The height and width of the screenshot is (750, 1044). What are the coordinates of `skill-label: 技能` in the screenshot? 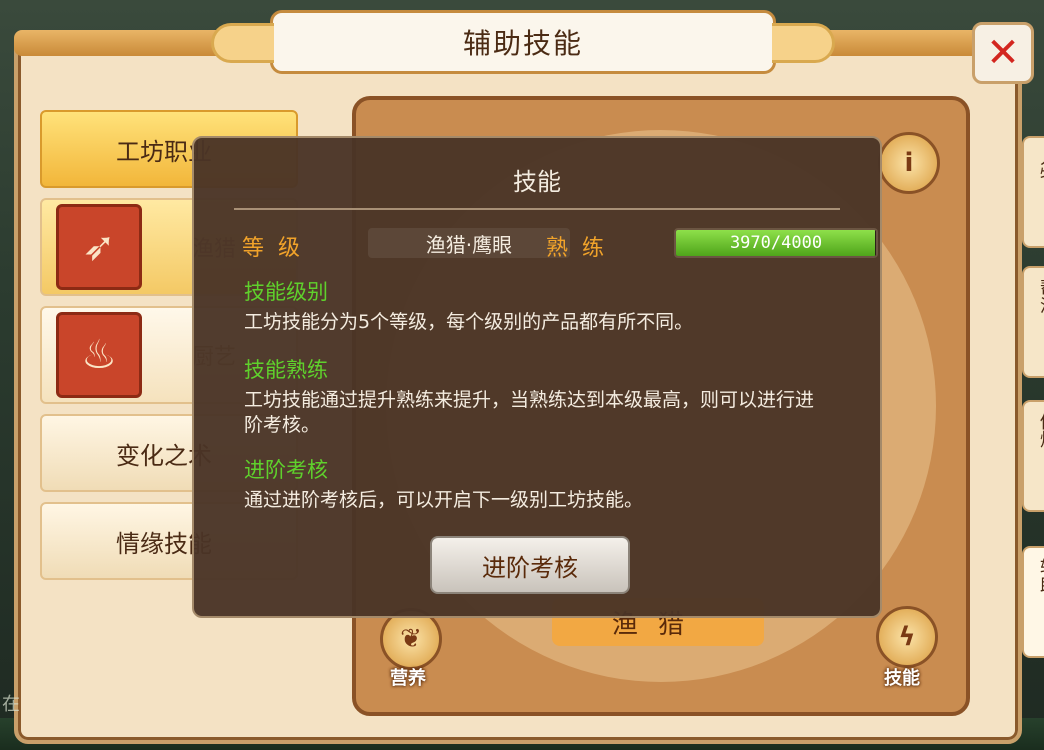 It's located at (902, 678).